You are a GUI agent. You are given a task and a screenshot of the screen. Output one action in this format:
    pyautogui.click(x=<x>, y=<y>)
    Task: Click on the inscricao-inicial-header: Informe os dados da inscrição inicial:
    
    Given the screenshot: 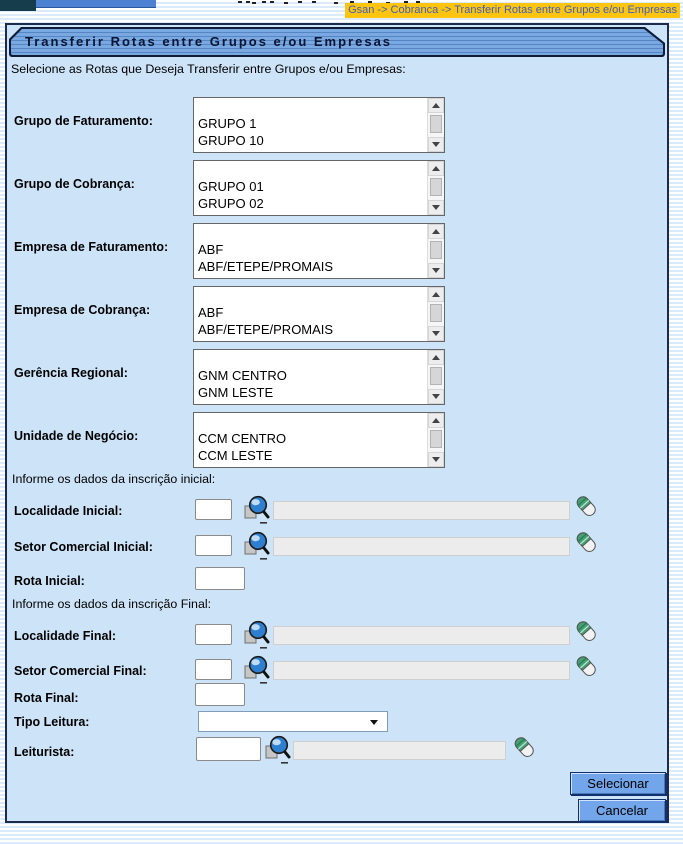 What is the action you would take?
    pyautogui.click(x=114, y=479)
    